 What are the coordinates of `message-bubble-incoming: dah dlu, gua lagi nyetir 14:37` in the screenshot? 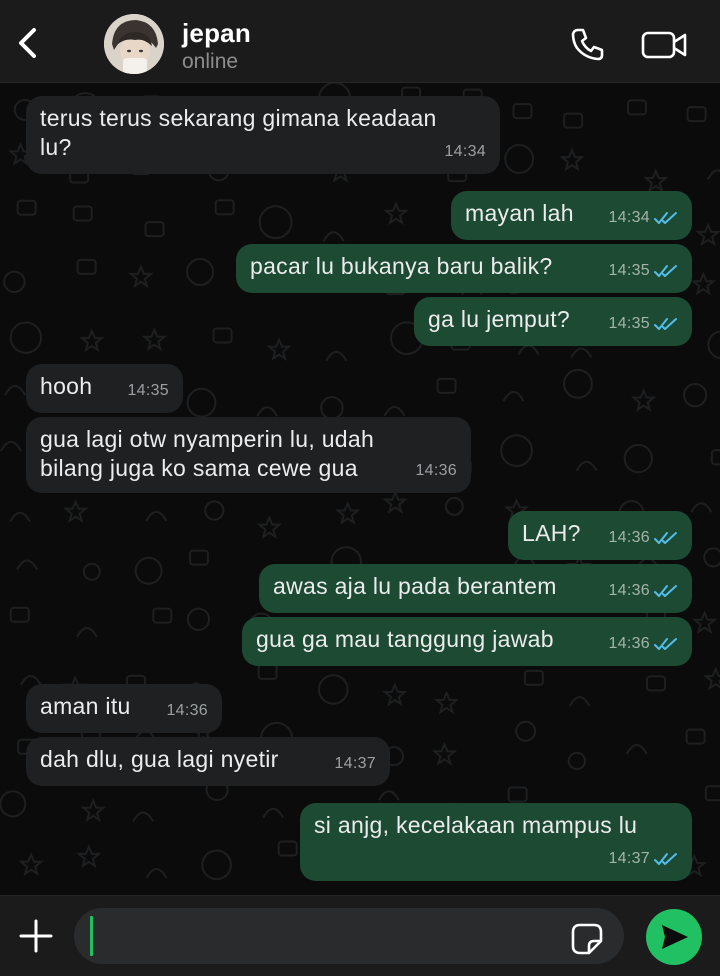 It's located at (208, 761).